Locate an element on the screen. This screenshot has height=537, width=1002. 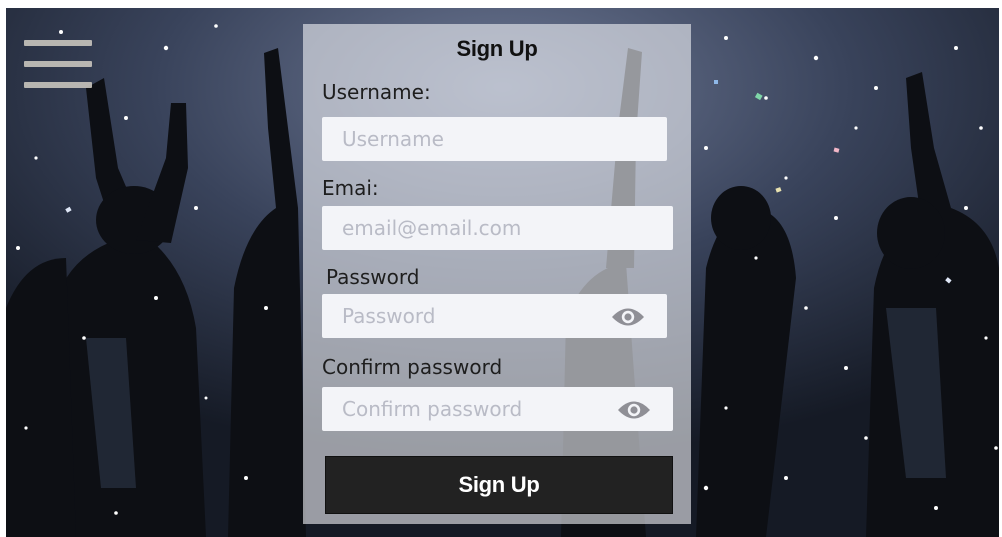
username-field-container is located at coordinates (494, 139).